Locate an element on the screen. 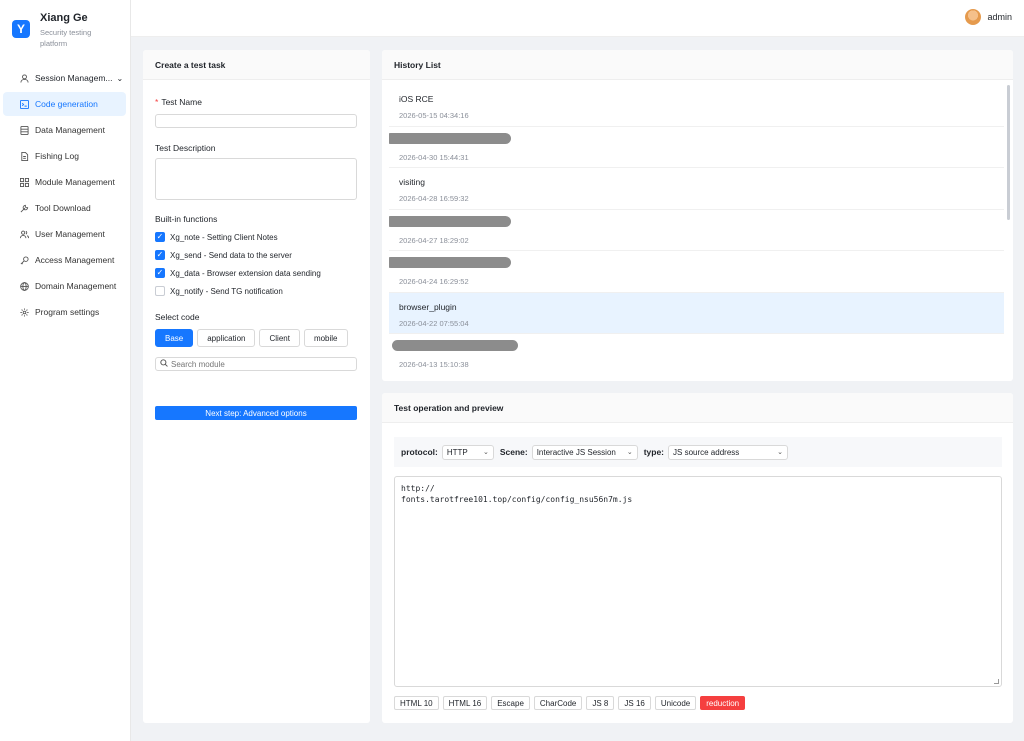 The image size is (1024, 741). database-icon is located at coordinates (24, 130).